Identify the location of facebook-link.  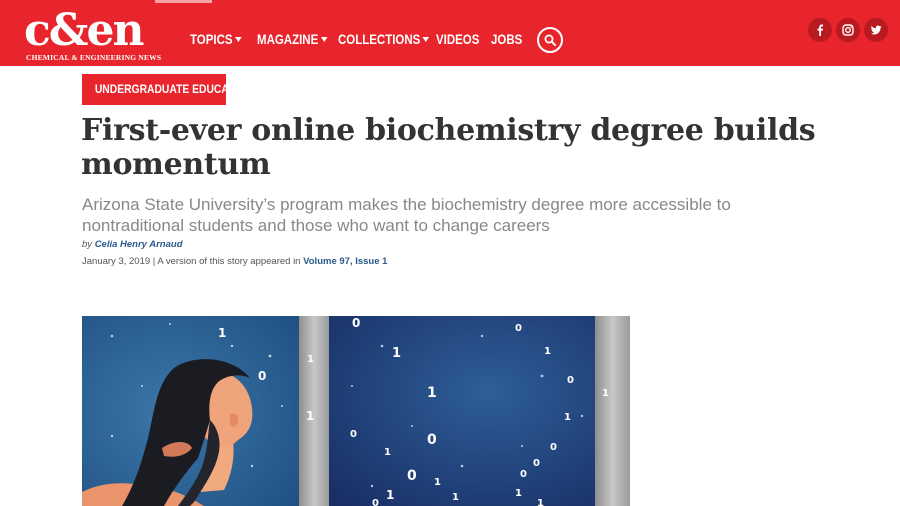
(820, 30).